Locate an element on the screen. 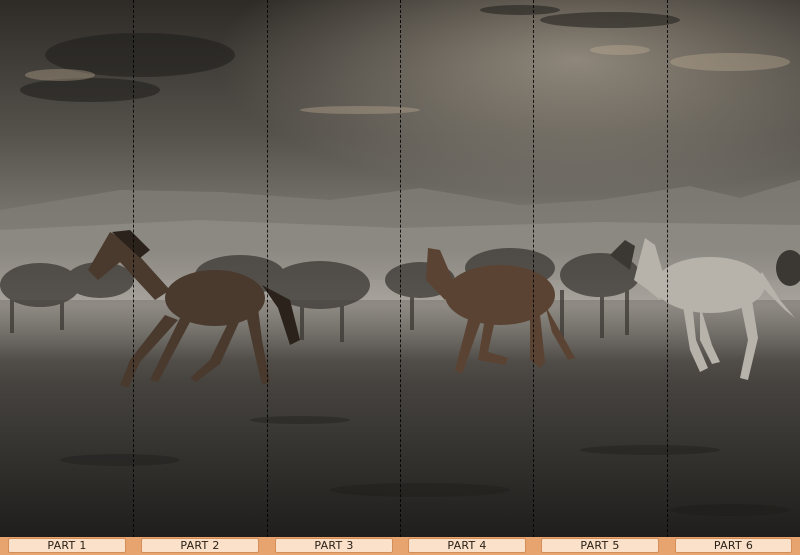  part-1-label: PART 1 is located at coordinates (67, 545).